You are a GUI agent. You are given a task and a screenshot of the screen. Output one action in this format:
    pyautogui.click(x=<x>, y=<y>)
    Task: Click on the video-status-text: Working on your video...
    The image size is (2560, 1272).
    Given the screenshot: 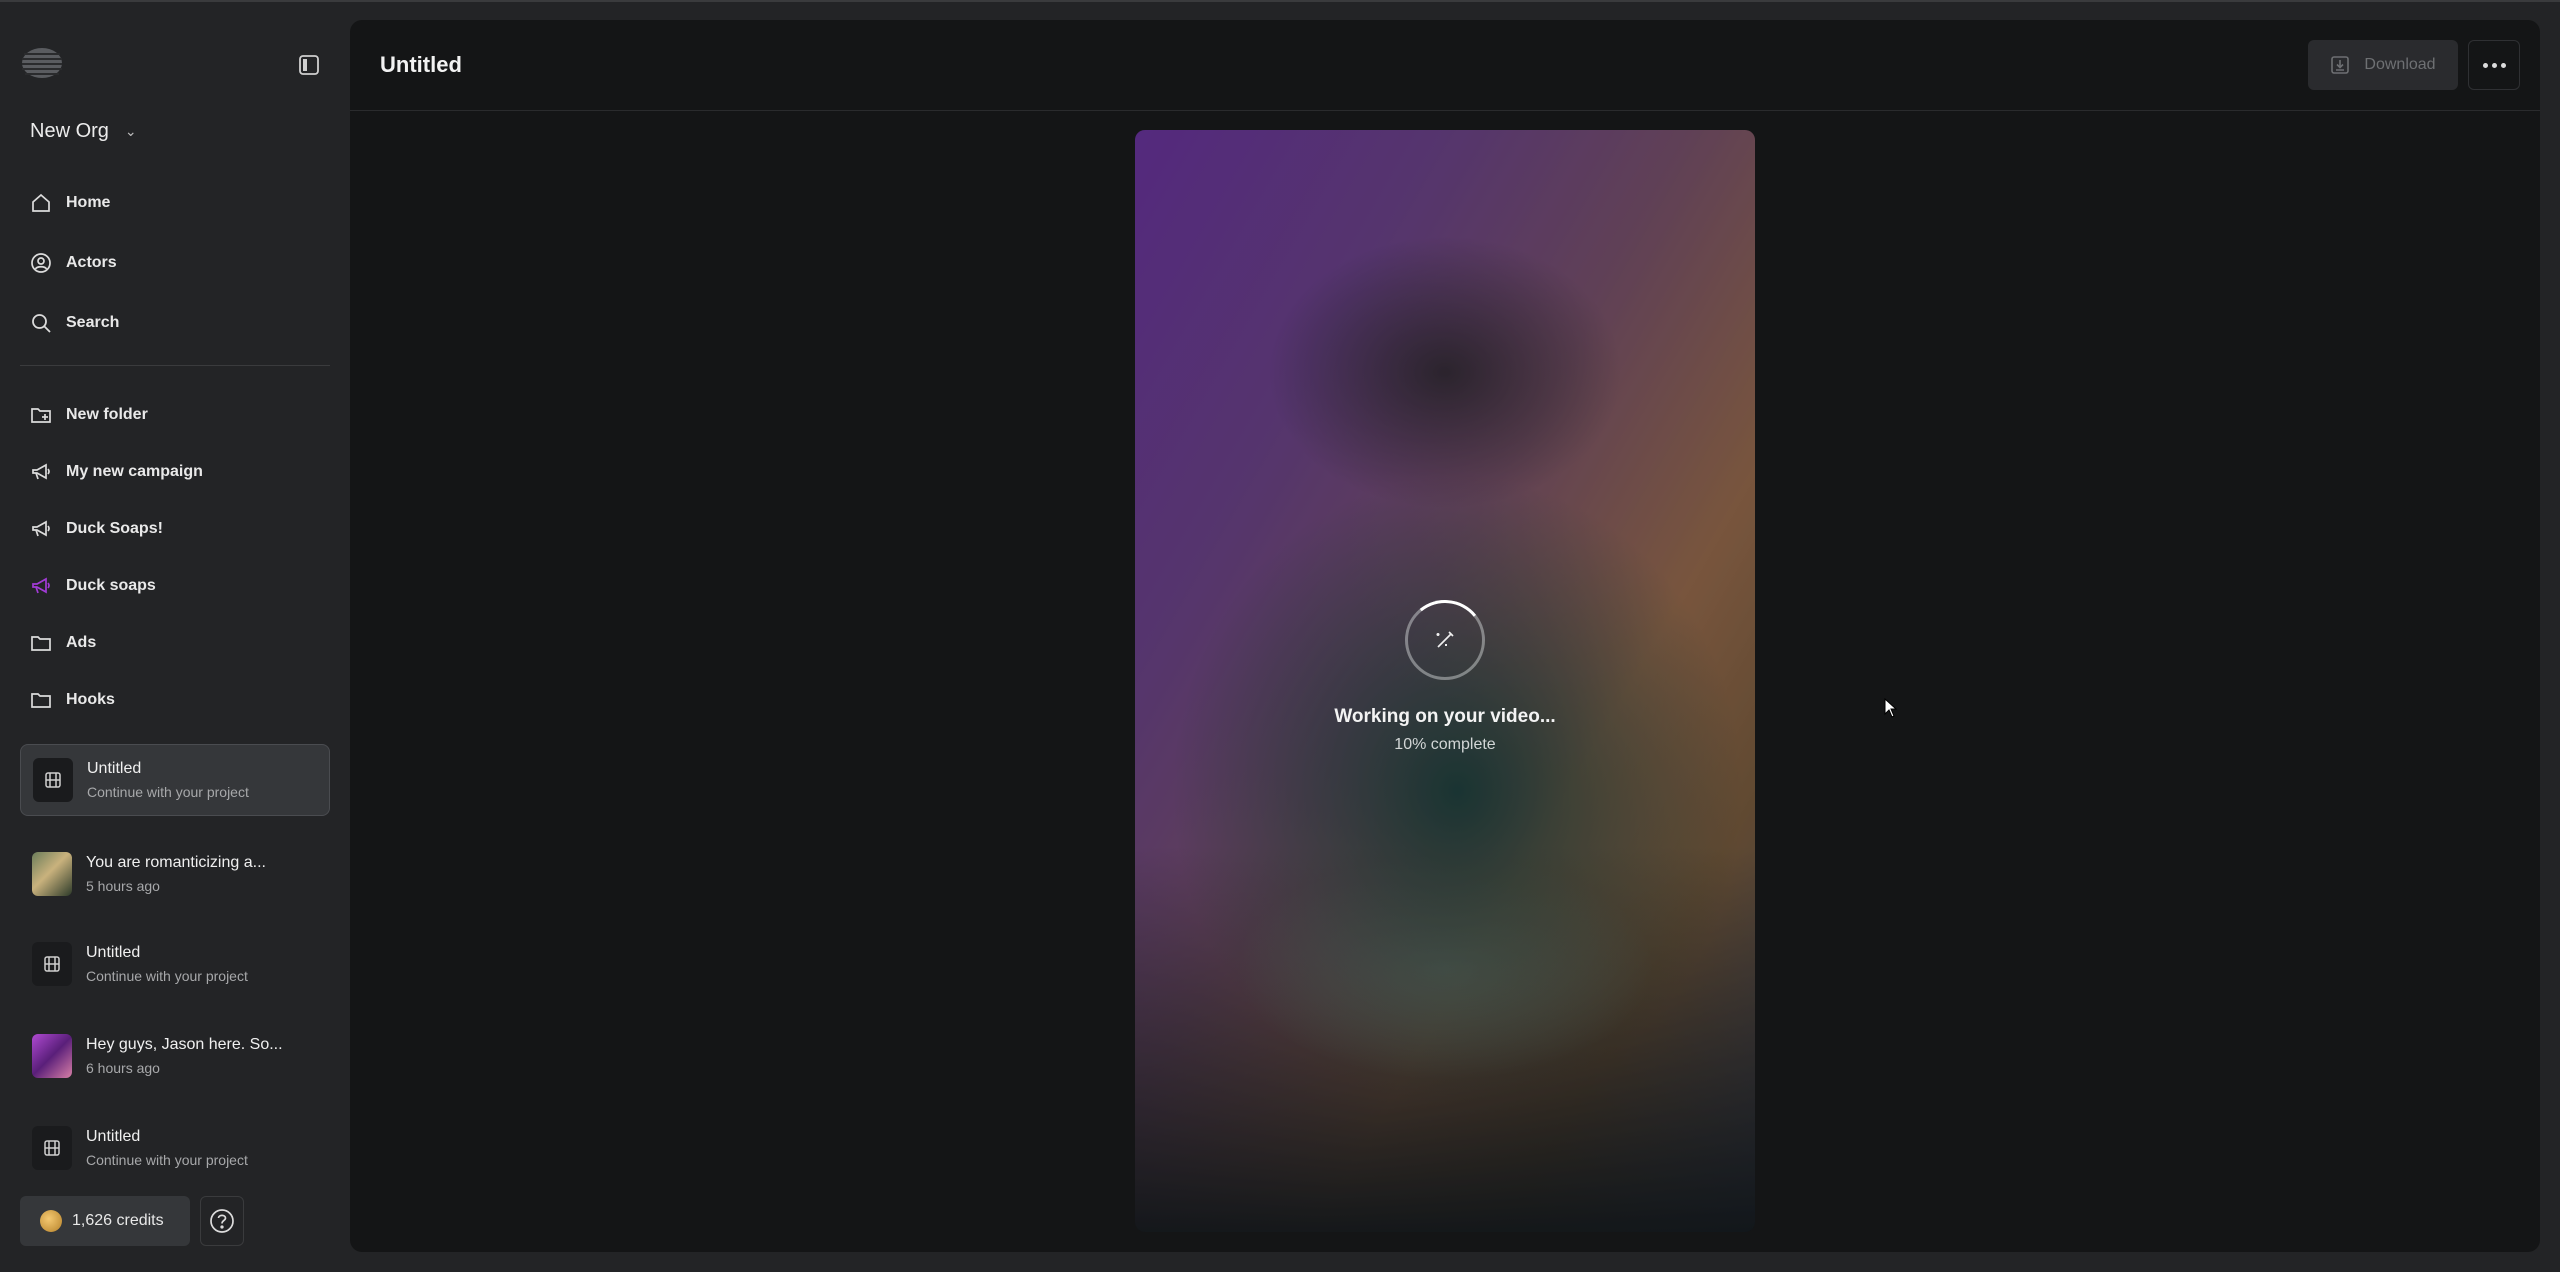 What is the action you would take?
    pyautogui.click(x=1445, y=716)
    